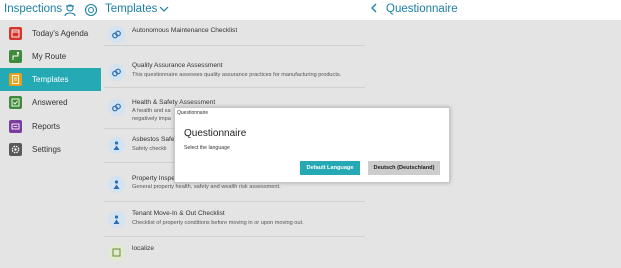 The height and width of the screenshot is (268, 621). I want to click on localize-icon, so click(116, 252).